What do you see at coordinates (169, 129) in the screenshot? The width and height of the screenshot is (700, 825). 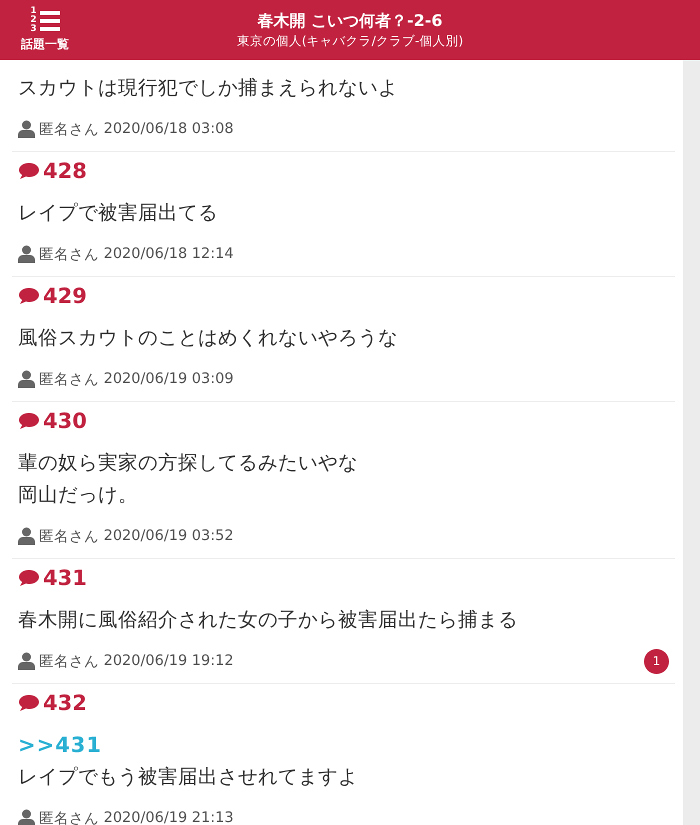 I see `post-date: 2020/06/18 03:08` at bounding box center [169, 129].